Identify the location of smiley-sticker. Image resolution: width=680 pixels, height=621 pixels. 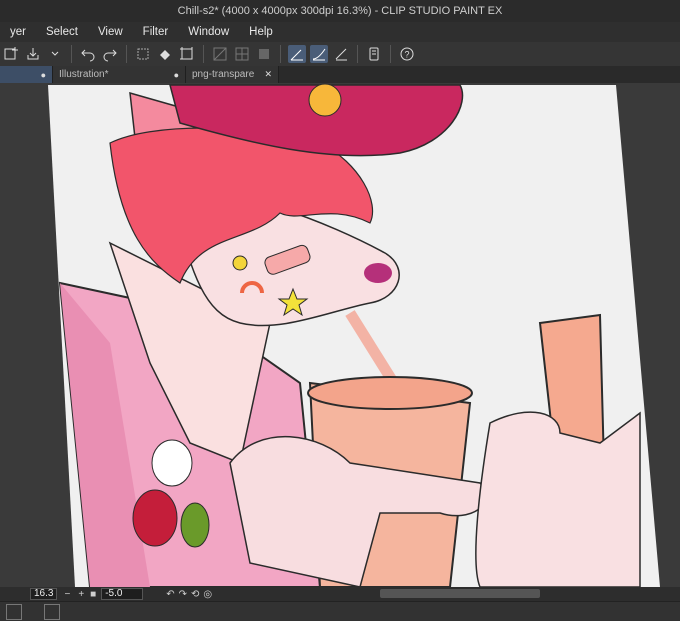
(240, 263).